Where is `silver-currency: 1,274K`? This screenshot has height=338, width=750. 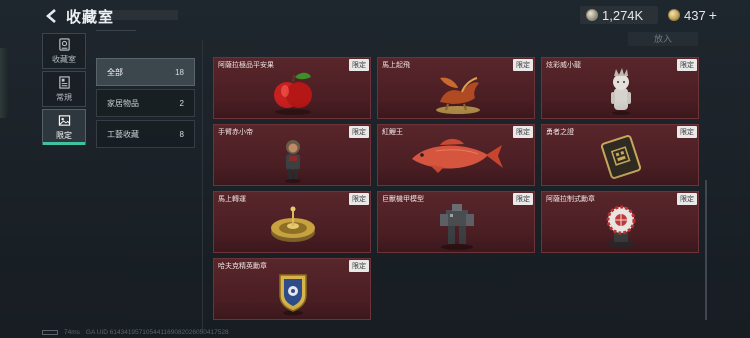
silver-currency: 1,274K is located at coordinates (619, 15).